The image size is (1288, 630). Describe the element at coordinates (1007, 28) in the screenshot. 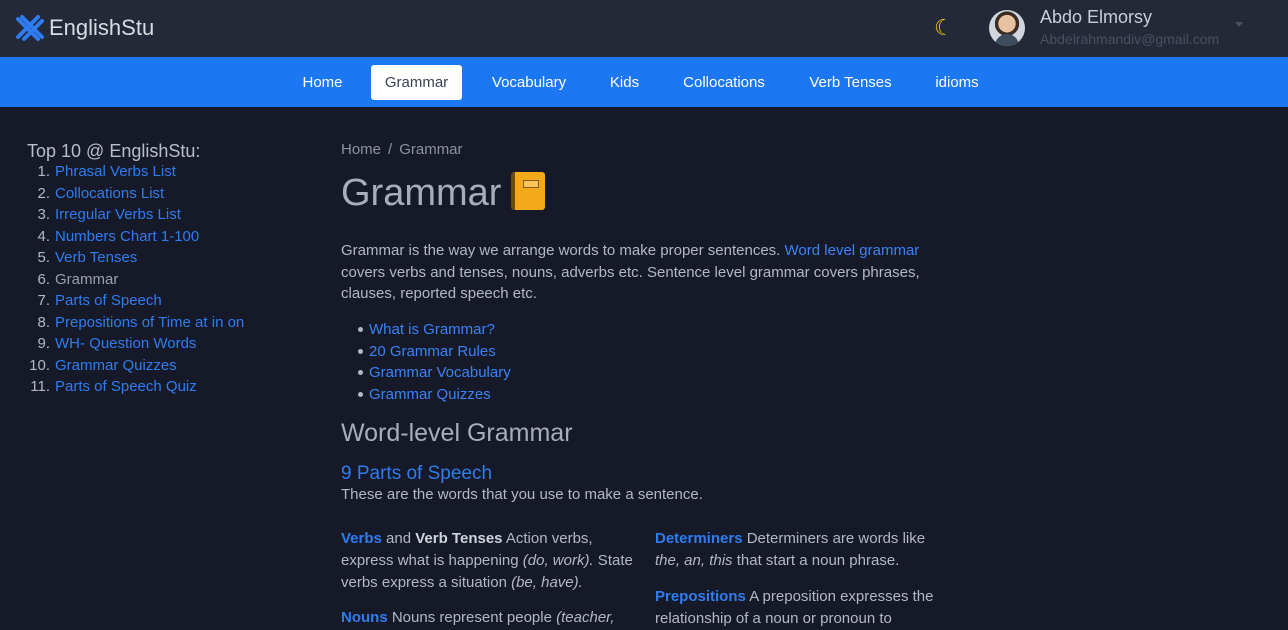

I see `avatar` at that location.